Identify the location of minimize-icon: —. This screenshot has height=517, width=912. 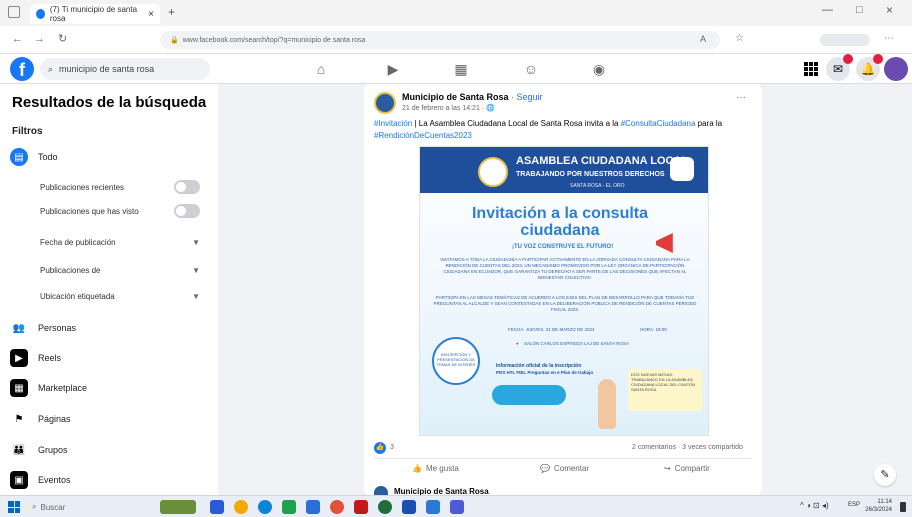
(827, 10).